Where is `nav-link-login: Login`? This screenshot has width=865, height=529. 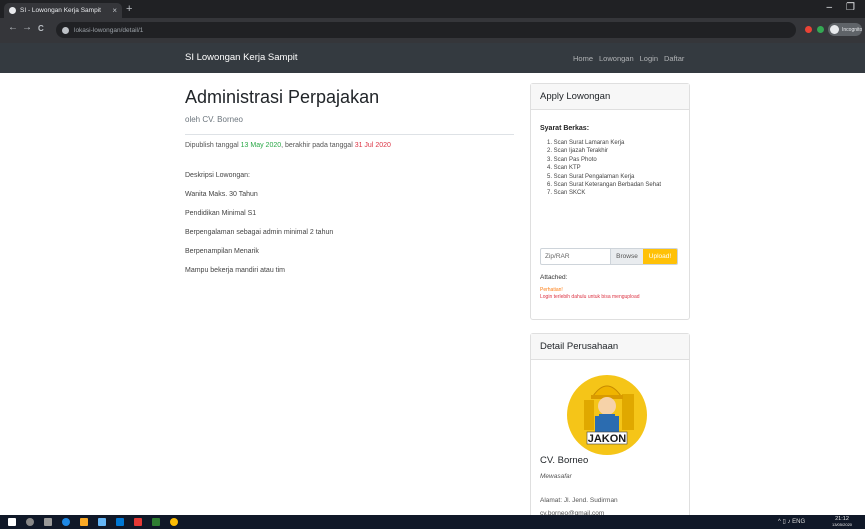 nav-link-login: Login is located at coordinates (649, 58).